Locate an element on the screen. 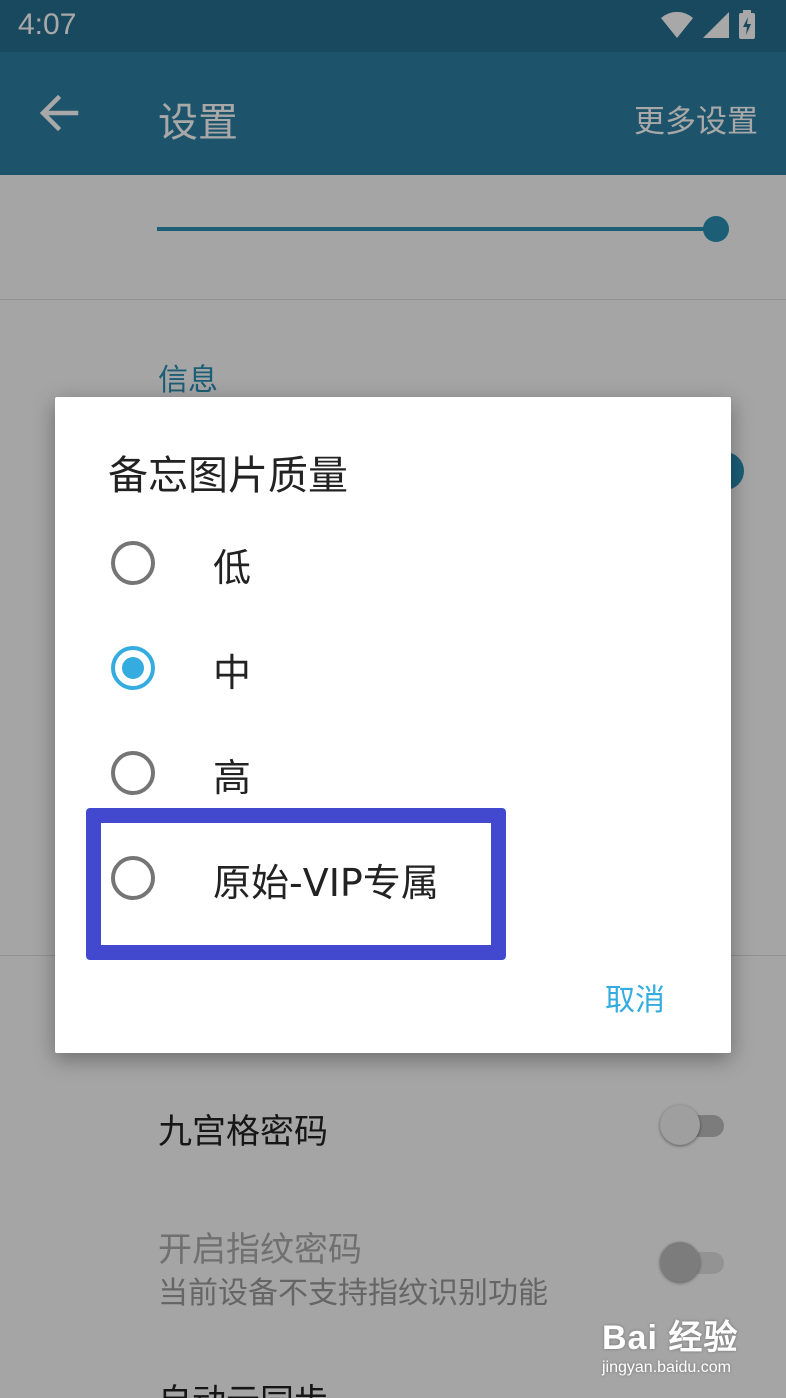  baidu-jingyan-watermark: Bai 经验 jingyan.baidu.com is located at coordinates (682, 1345).